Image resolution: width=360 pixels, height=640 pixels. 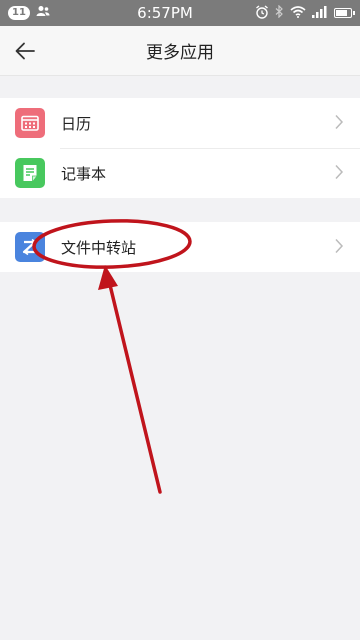 What do you see at coordinates (30, 173) in the screenshot?
I see `notepad-icon` at bounding box center [30, 173].